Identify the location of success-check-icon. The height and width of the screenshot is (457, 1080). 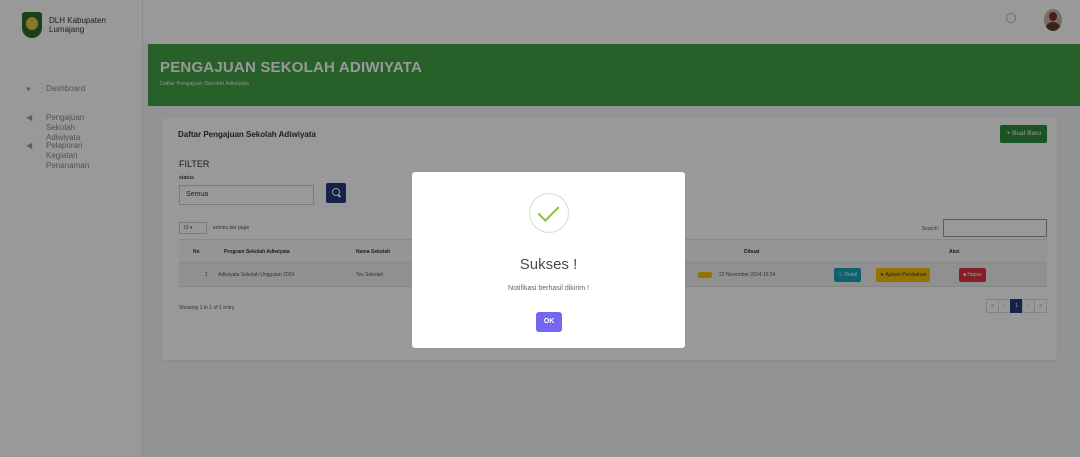
(549, 213).